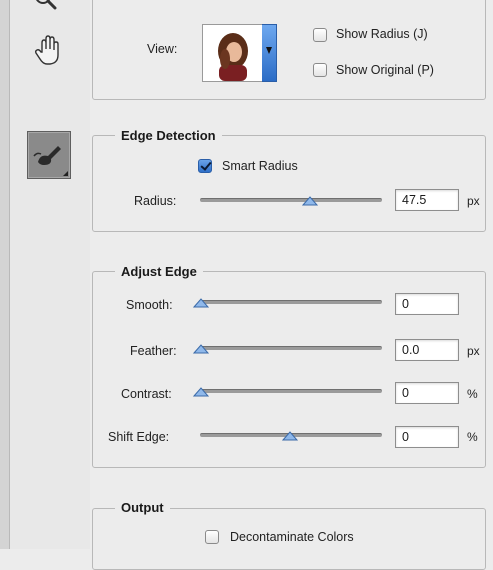 The height and width of the screenshot is (570, 493). What do you see at coordinates (201, 347) in the screenshot?
I see `feather-slider-thumb` at bounding box center [201, 347].